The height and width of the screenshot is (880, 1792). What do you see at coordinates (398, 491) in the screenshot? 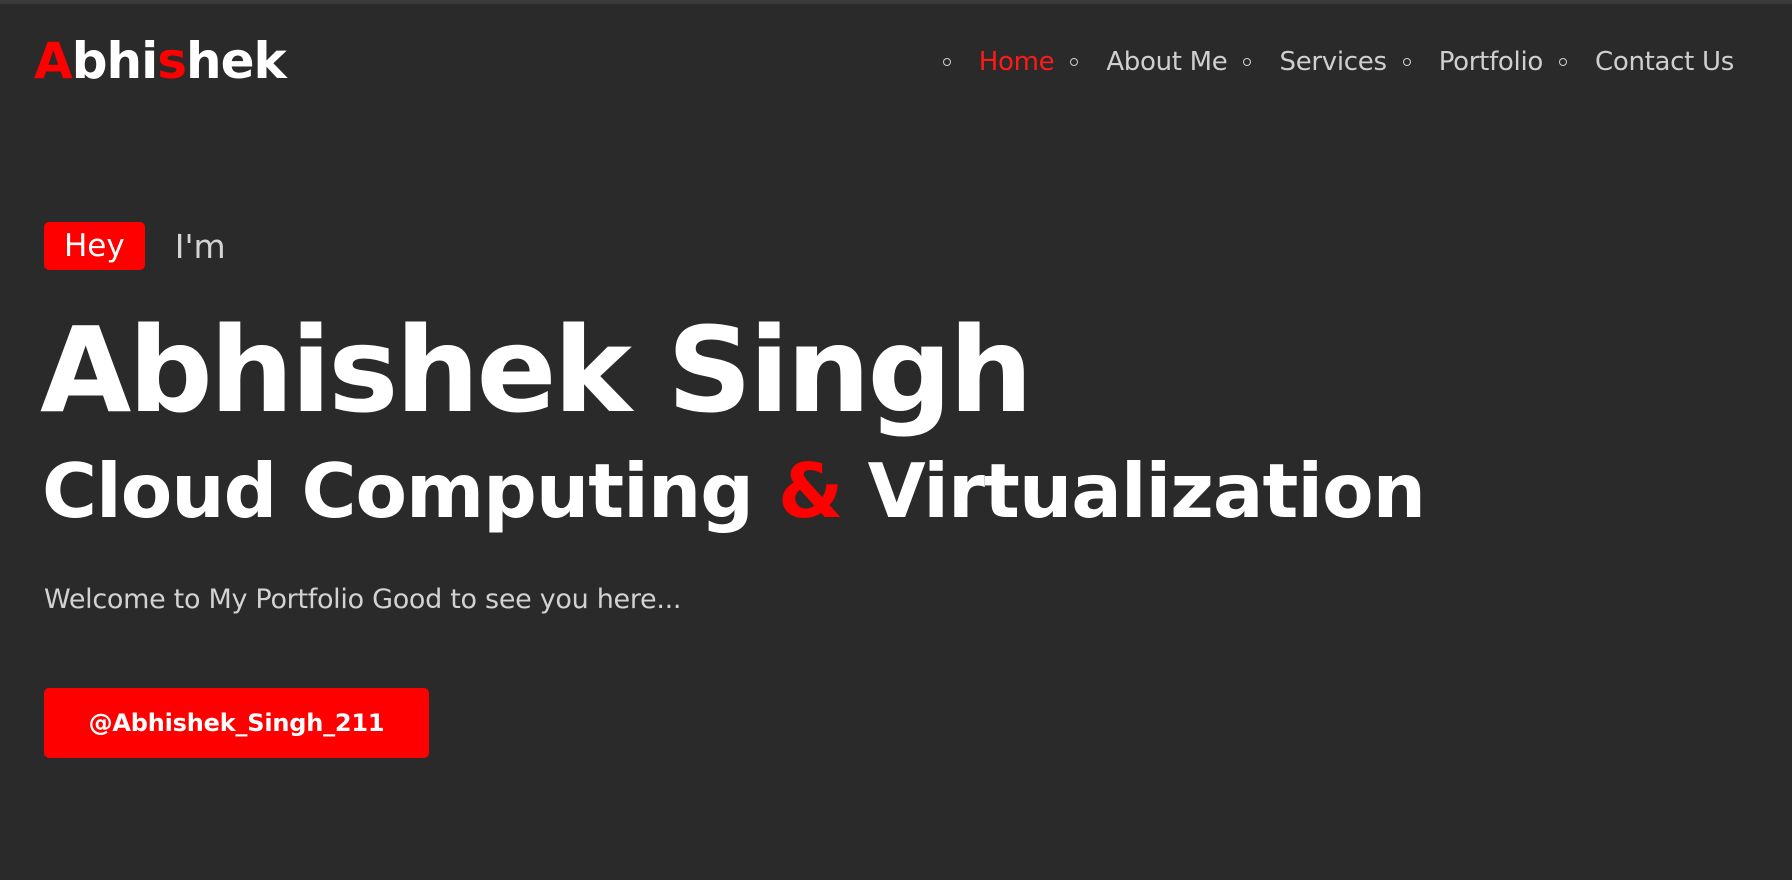
I see `subtitle-cloud-computing: Cloud Computing` at bounding box center [398, 491].